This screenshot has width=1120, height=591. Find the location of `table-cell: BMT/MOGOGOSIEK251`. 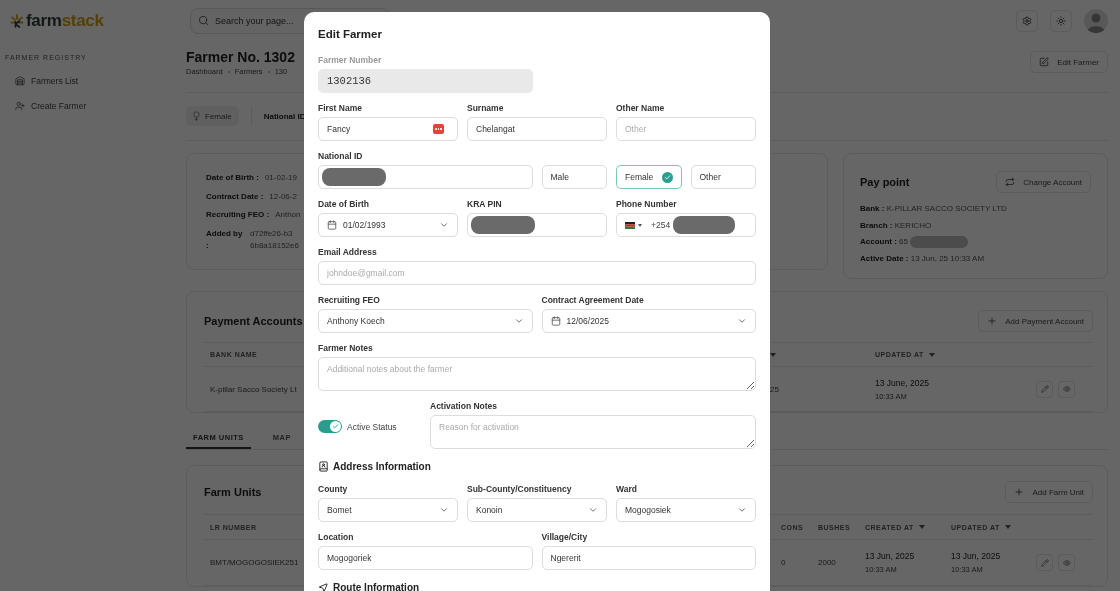

table-cell: BMT/MOGOGOSIEK251 is located at coordinates (254, 562).